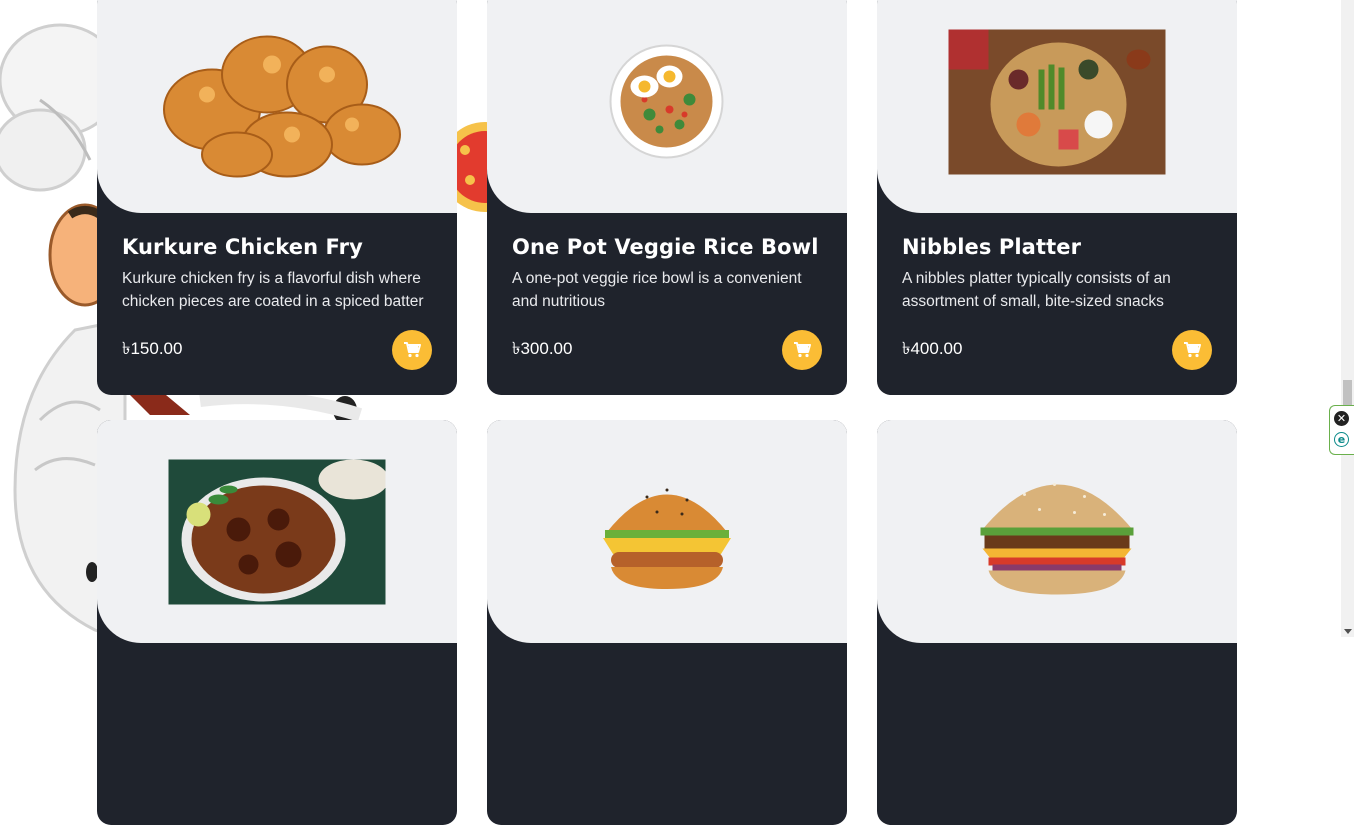 The width and height of the screenshot is (1354, 825). Describe the element at coordinates (667, 538) in the screenshot. I see `chicken-burger-image` at that location.